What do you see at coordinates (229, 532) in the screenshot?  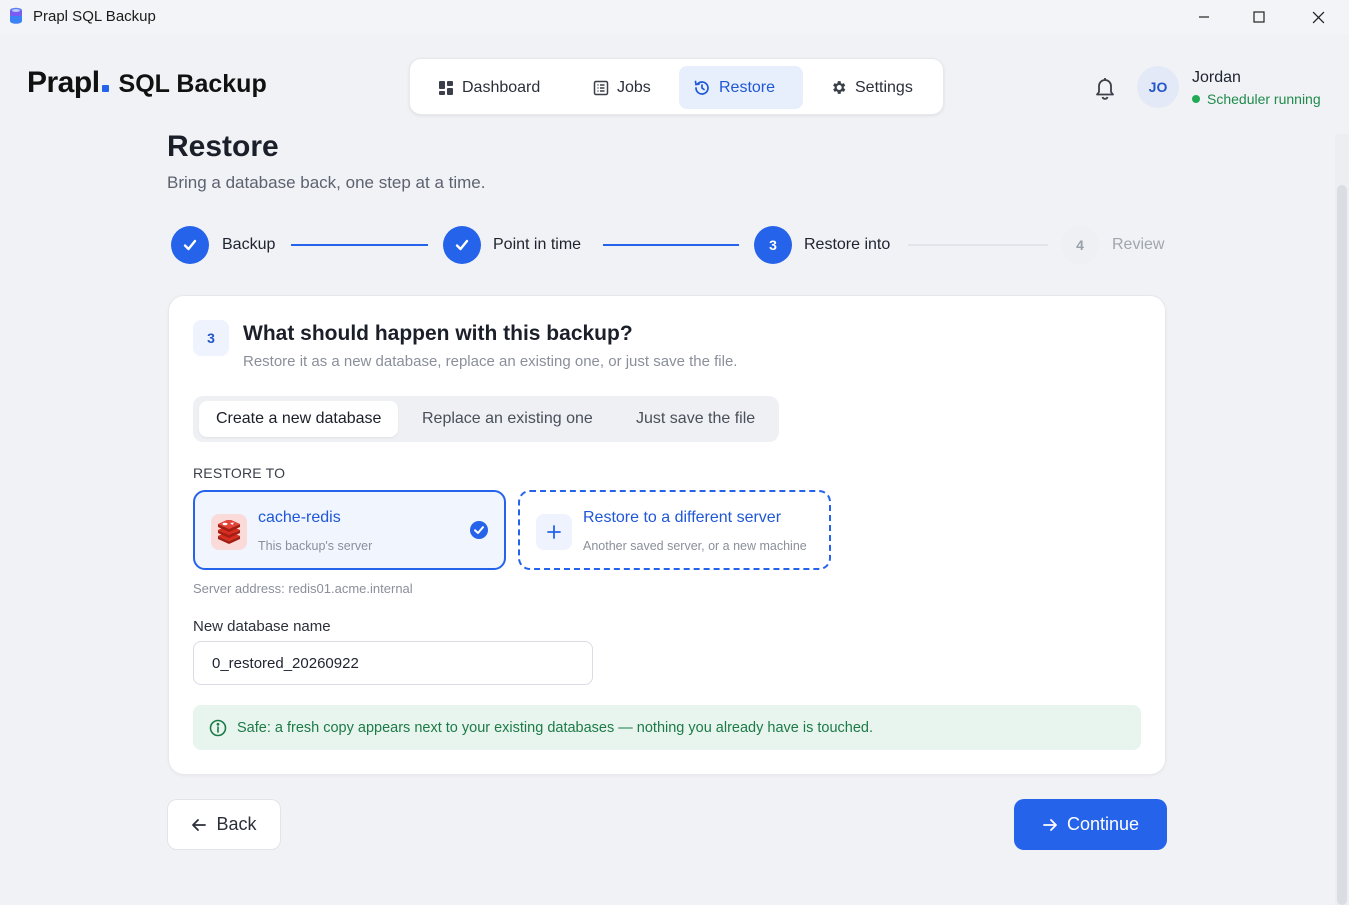 I see `redis-icon` at bounding box center [229, 532].